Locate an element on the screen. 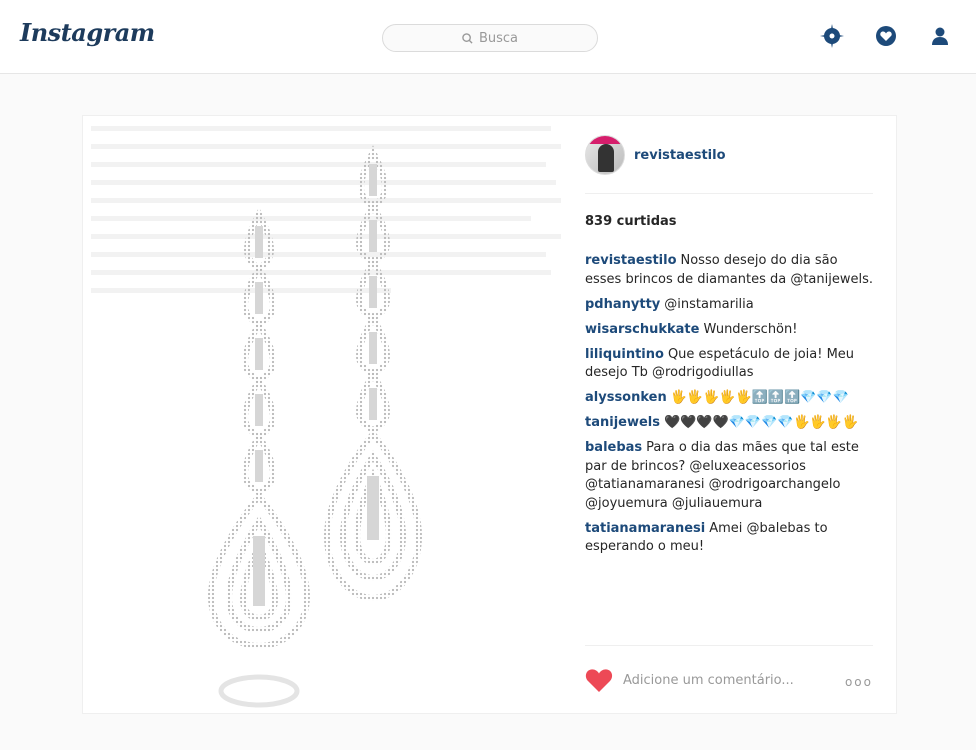 The image size is (976, 750). comment-item: wisarschukkate Wunderschön! is located at coordinates (729, 330).